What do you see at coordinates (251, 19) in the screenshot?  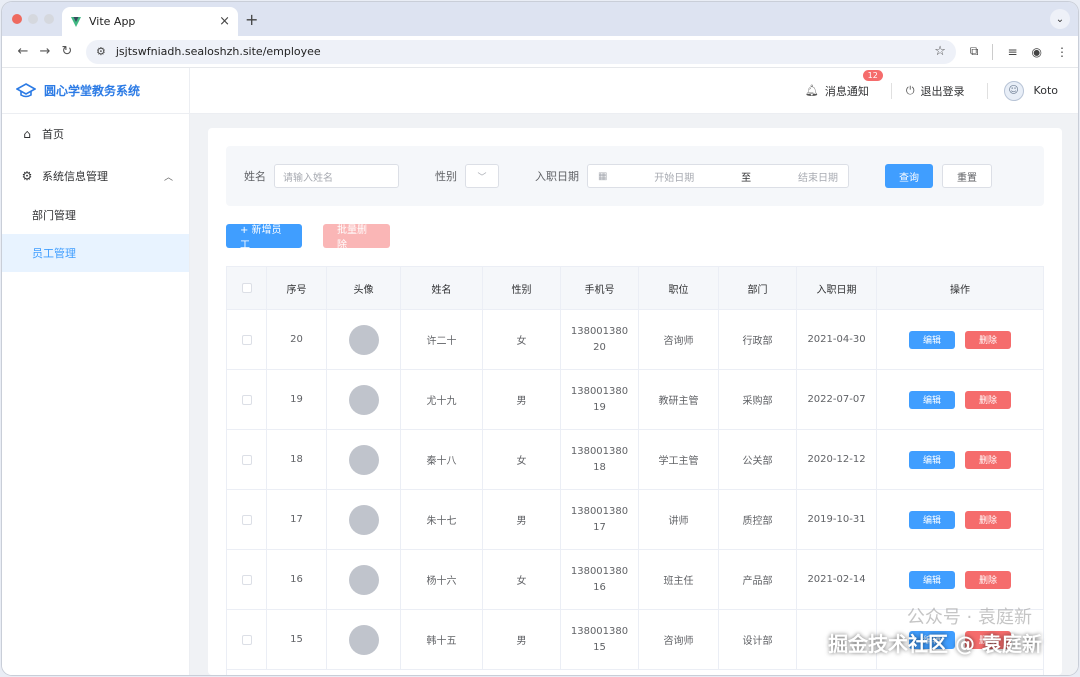 I see `new-tab-button: +` at bounding box center [251, 19].